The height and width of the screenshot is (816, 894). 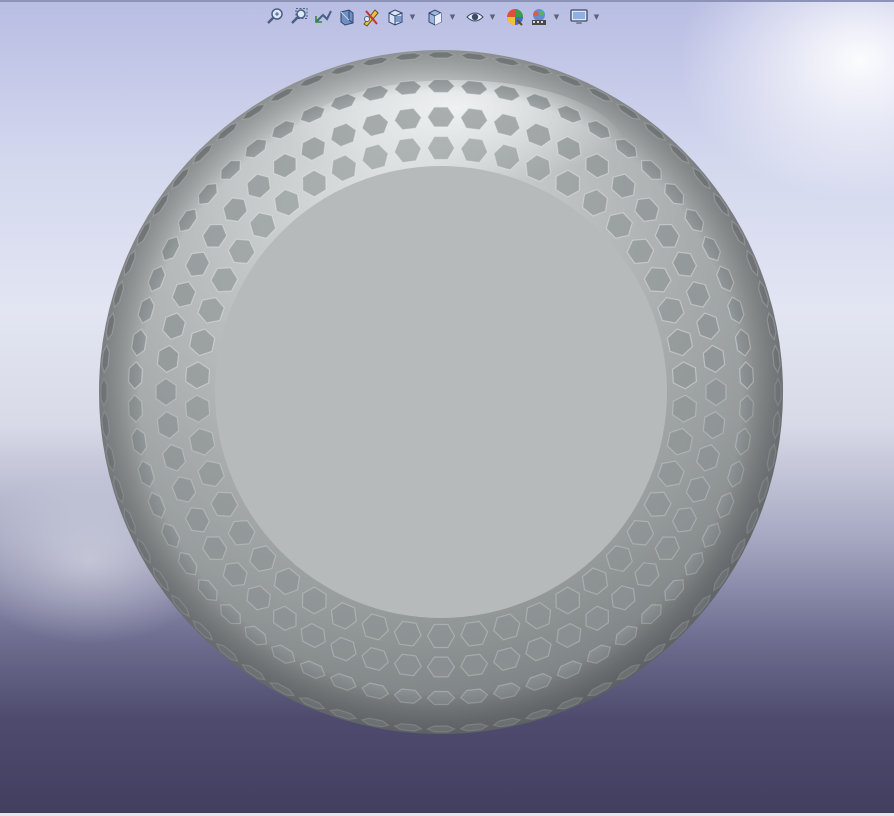 I want to click on view-settings-button, so click(x=579, y=17).